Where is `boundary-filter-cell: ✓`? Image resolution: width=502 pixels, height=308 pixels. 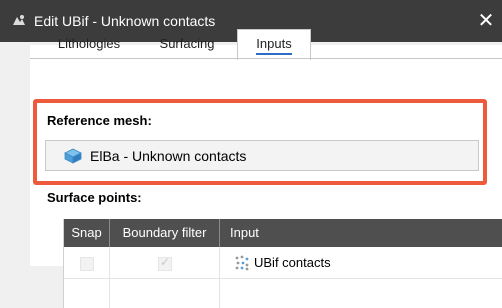
boundary-filter-cell: ✓ is located at coordinates (165, 263).